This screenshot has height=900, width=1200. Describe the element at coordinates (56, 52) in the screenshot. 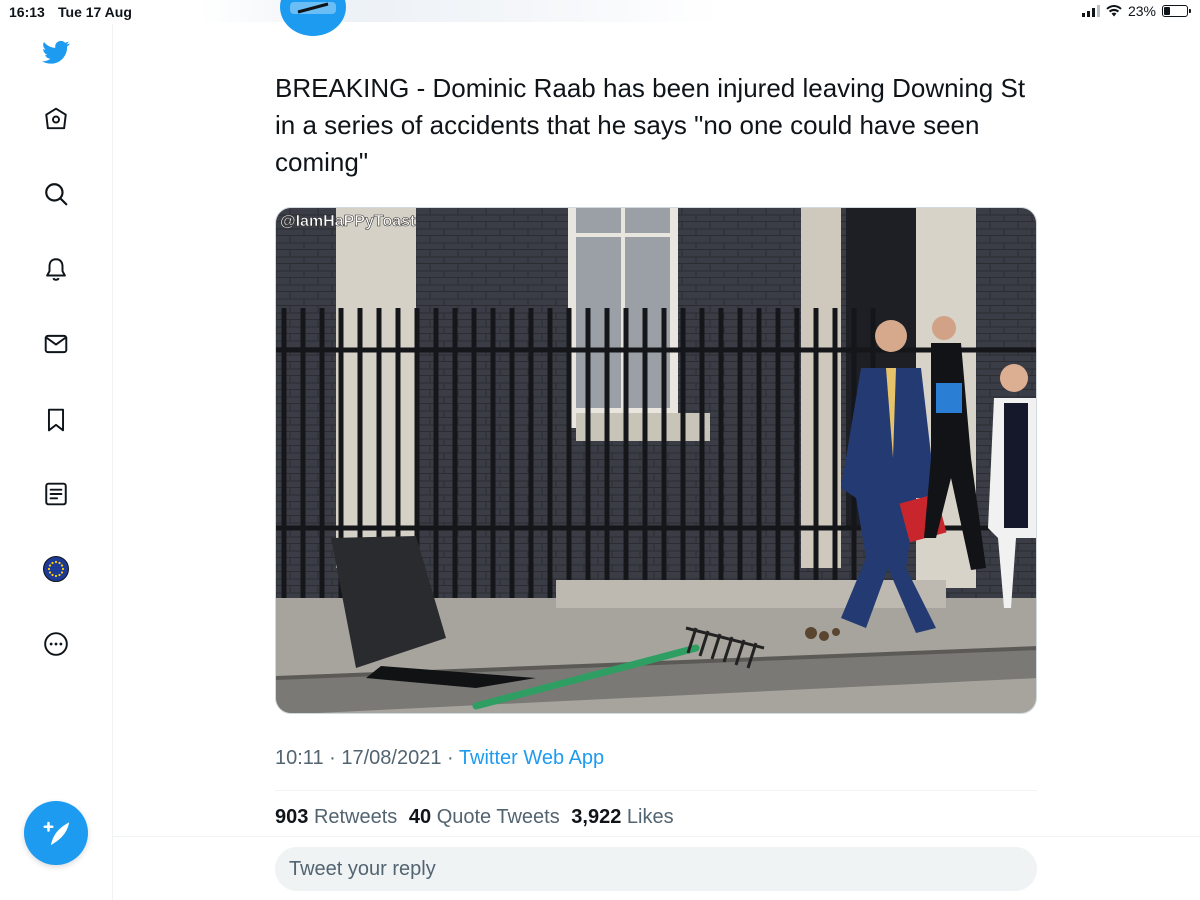

I see `twitter-logo-icon` at that location.